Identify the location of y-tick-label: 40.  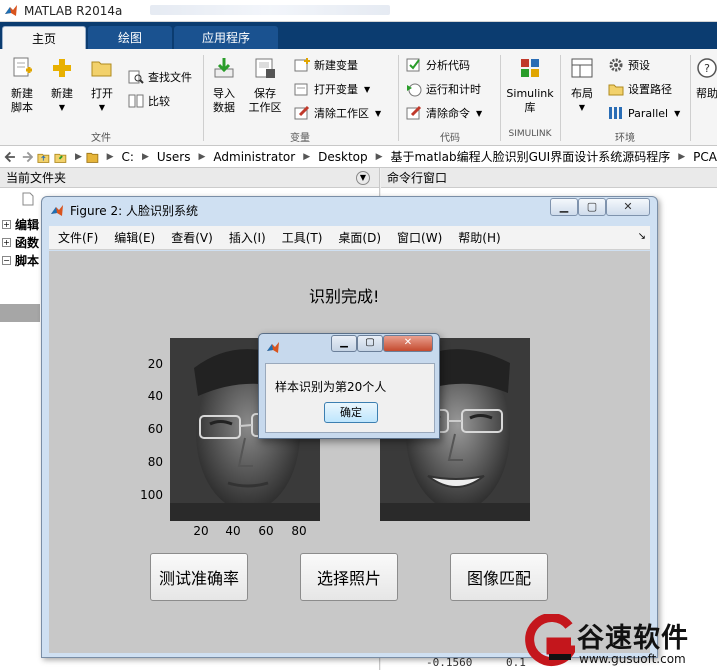
(155, 396).